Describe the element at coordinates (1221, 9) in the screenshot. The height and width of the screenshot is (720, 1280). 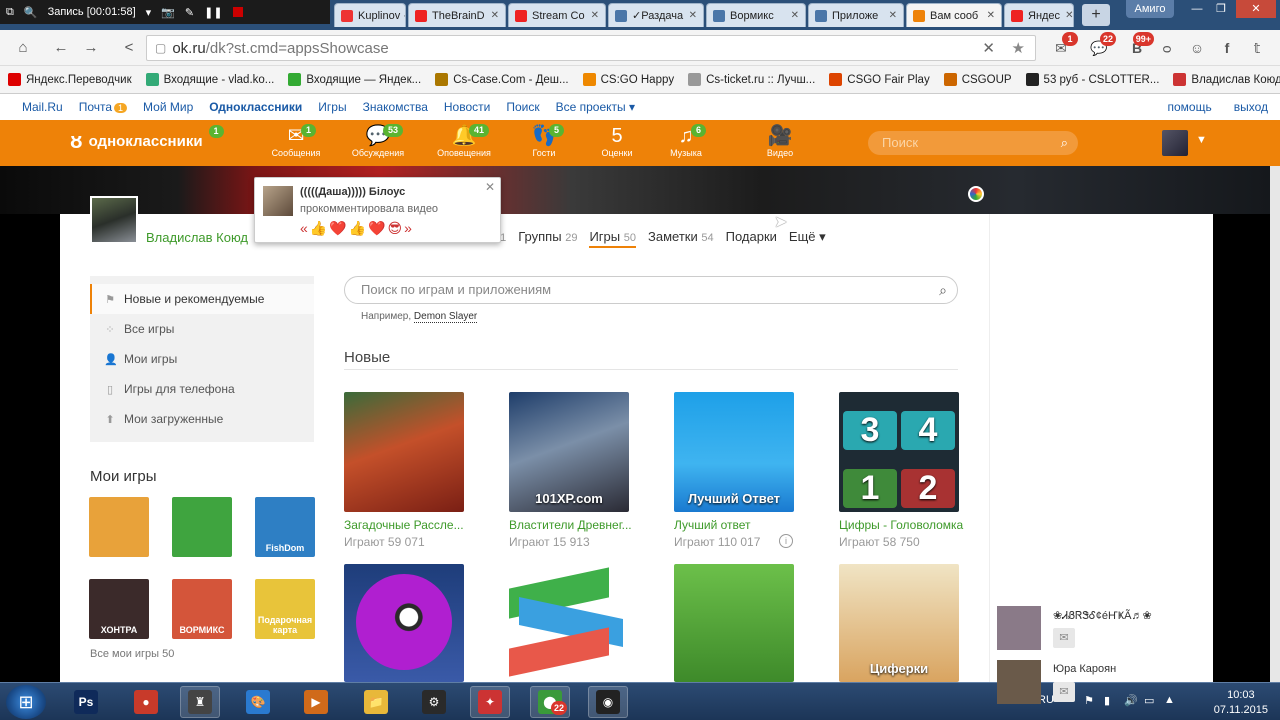
I see `maximize-button: ❐` at that location.